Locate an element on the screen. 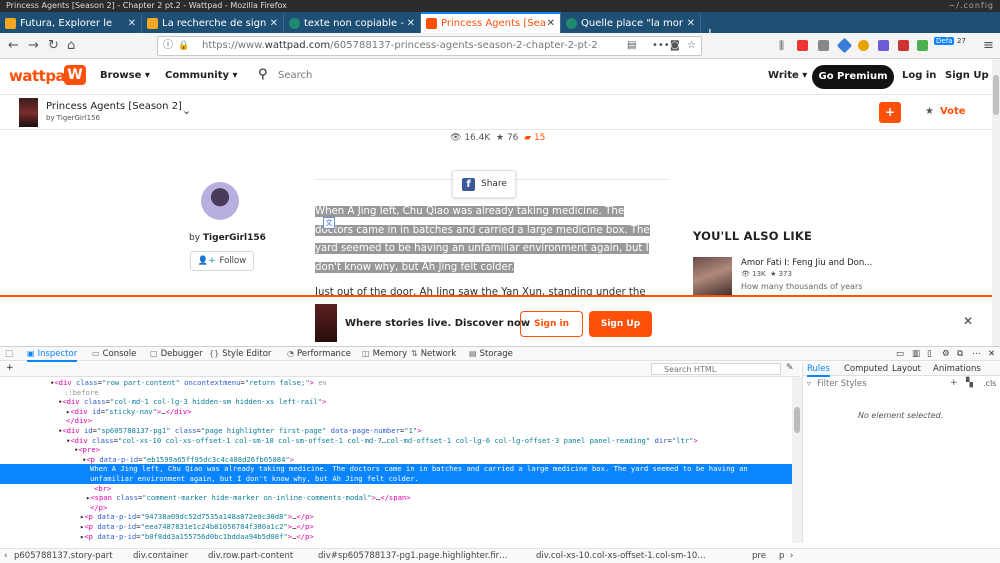 Image resolution: width=1000 pixels, height=563 pixels. pick-element-icon: ⬚ is located at coordinates (9, 354).